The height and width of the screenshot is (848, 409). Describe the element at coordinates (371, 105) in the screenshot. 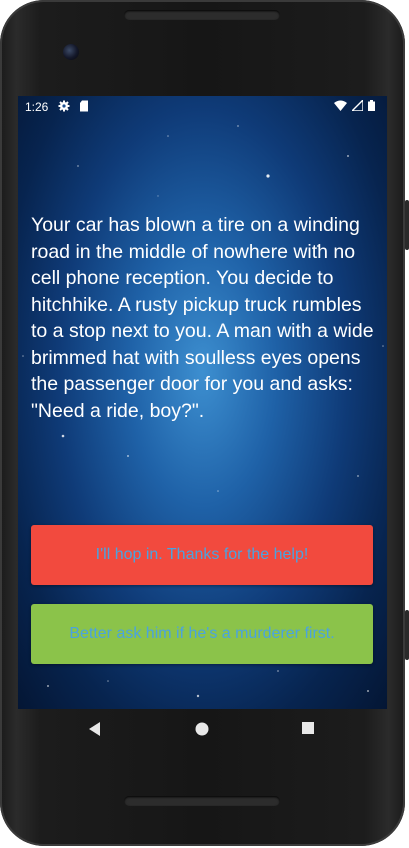

I see `battery-icon` at that location.